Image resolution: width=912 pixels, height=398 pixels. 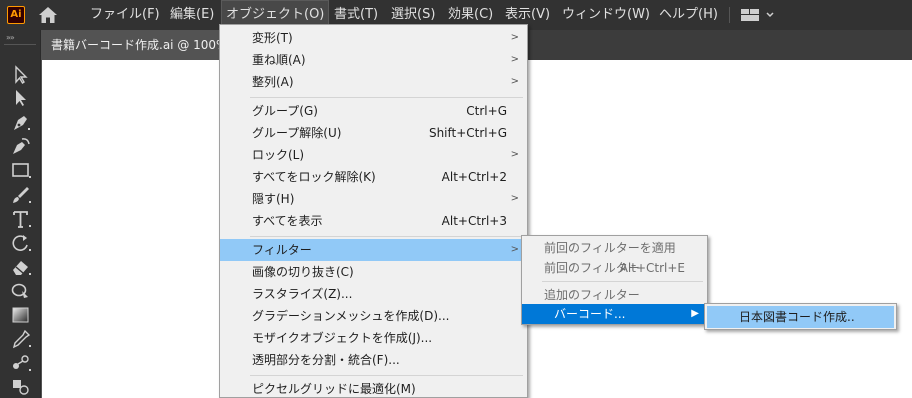 What do you see at coordinates (373, 38) in the screenshot?
I see `menu-item-transform: 変形(T) >` at bounding box center [373, 38].